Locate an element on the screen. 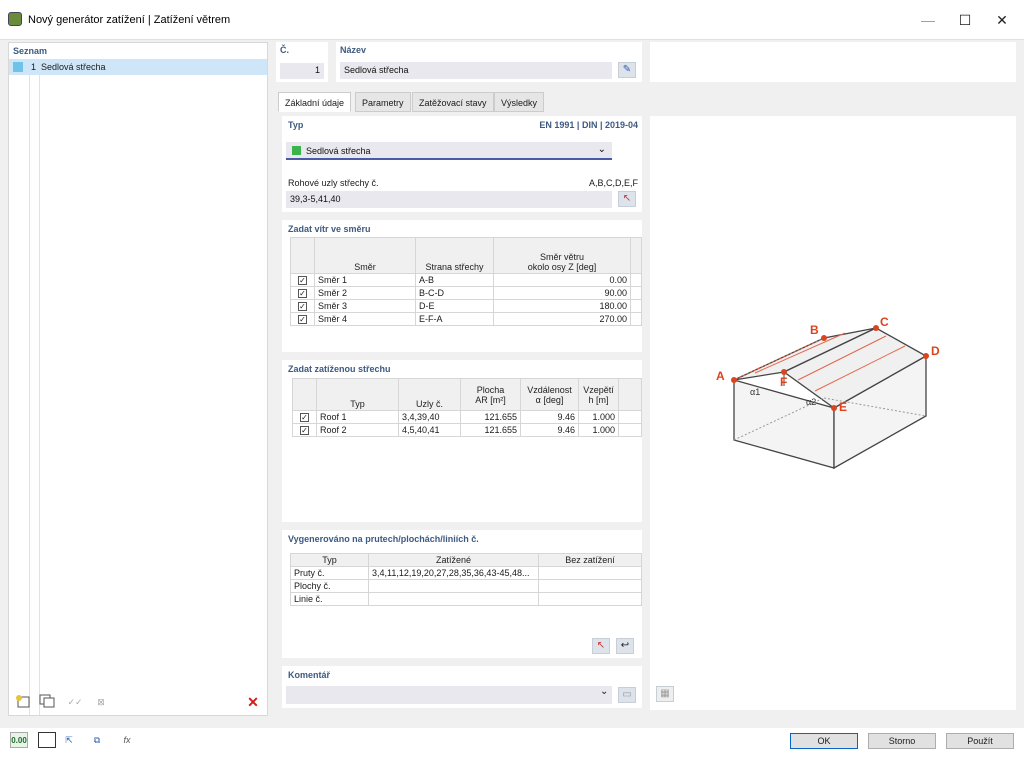 The image size is (1024, 768). label-alpha2: α2 is located at coordinates (811, 402).